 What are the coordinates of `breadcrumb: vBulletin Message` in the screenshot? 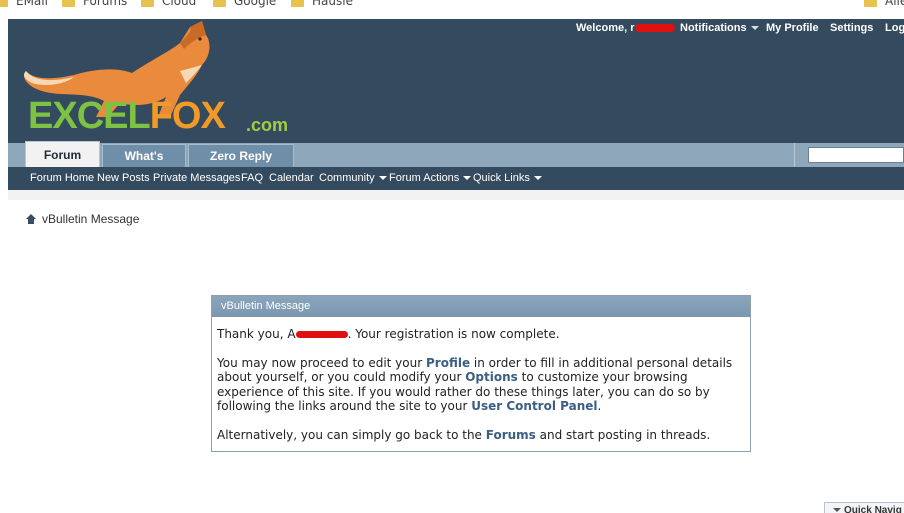 It's located at (82, 219).